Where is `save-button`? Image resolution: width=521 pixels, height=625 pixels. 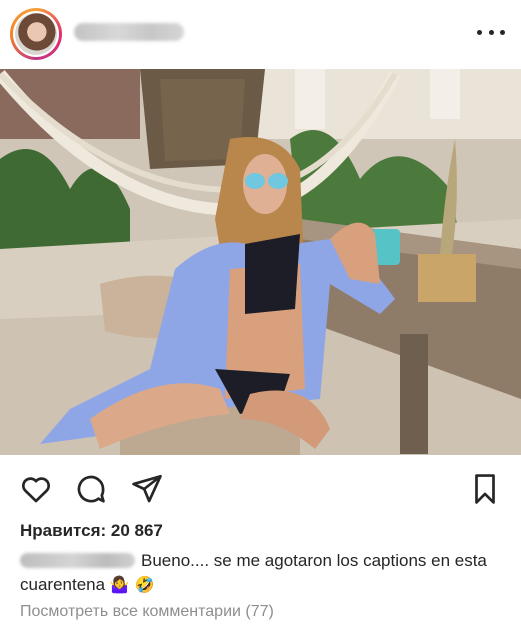 save-button is located at coordinates (485, 489).